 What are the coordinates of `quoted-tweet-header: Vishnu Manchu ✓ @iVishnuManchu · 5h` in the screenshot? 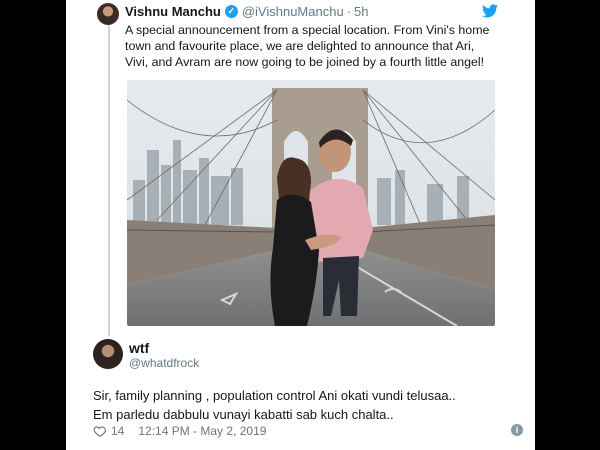 It's located at (247, 11).